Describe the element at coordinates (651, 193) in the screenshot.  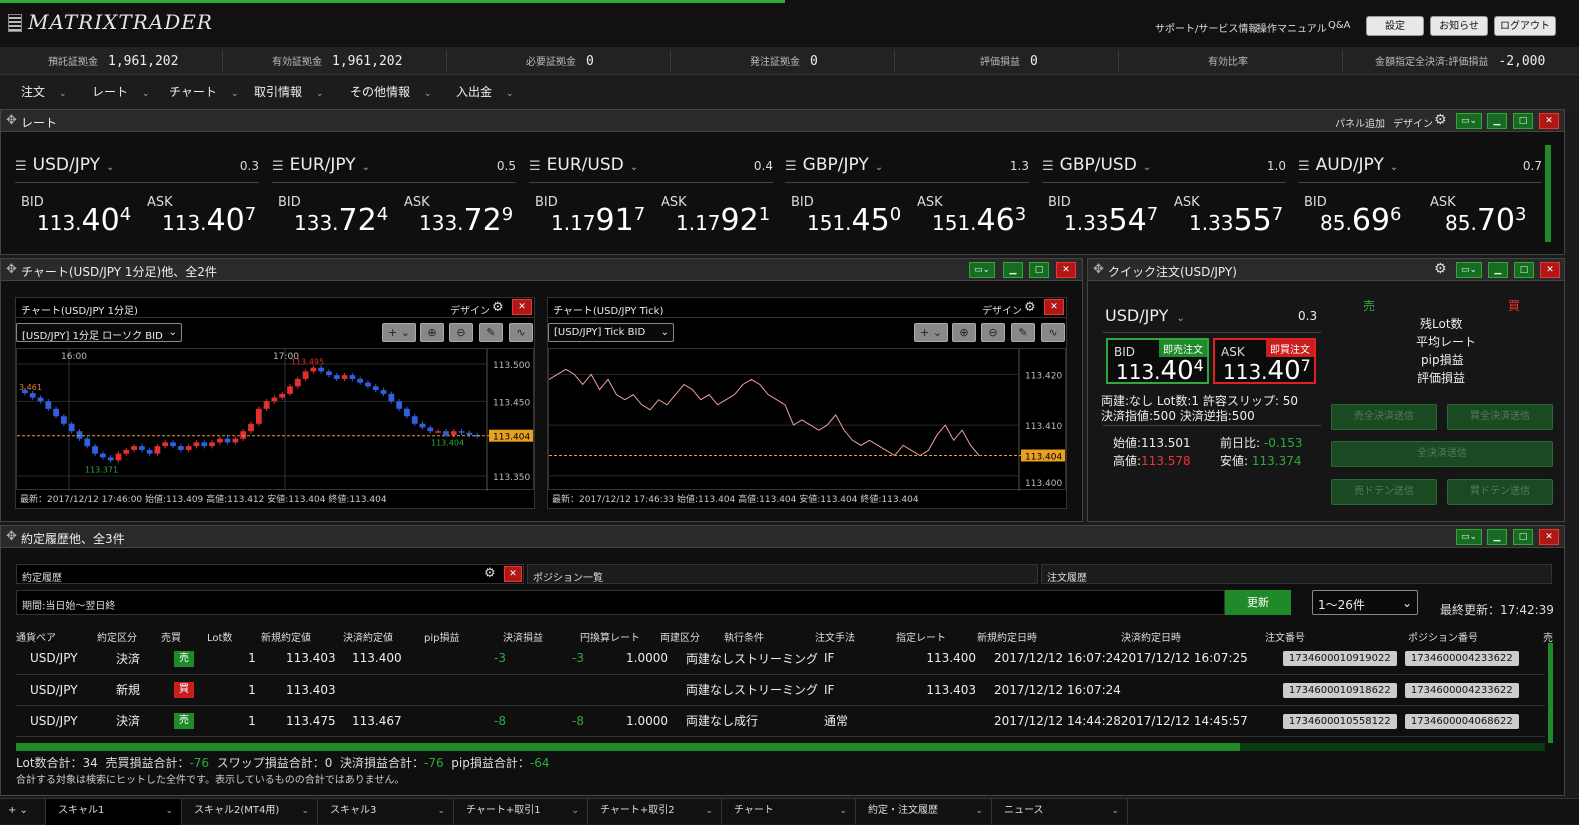
I see `rate-card-2: ☰ EUR/USD ⌄ 0.4 BID ASK 1.17917 1.17921` at that location.